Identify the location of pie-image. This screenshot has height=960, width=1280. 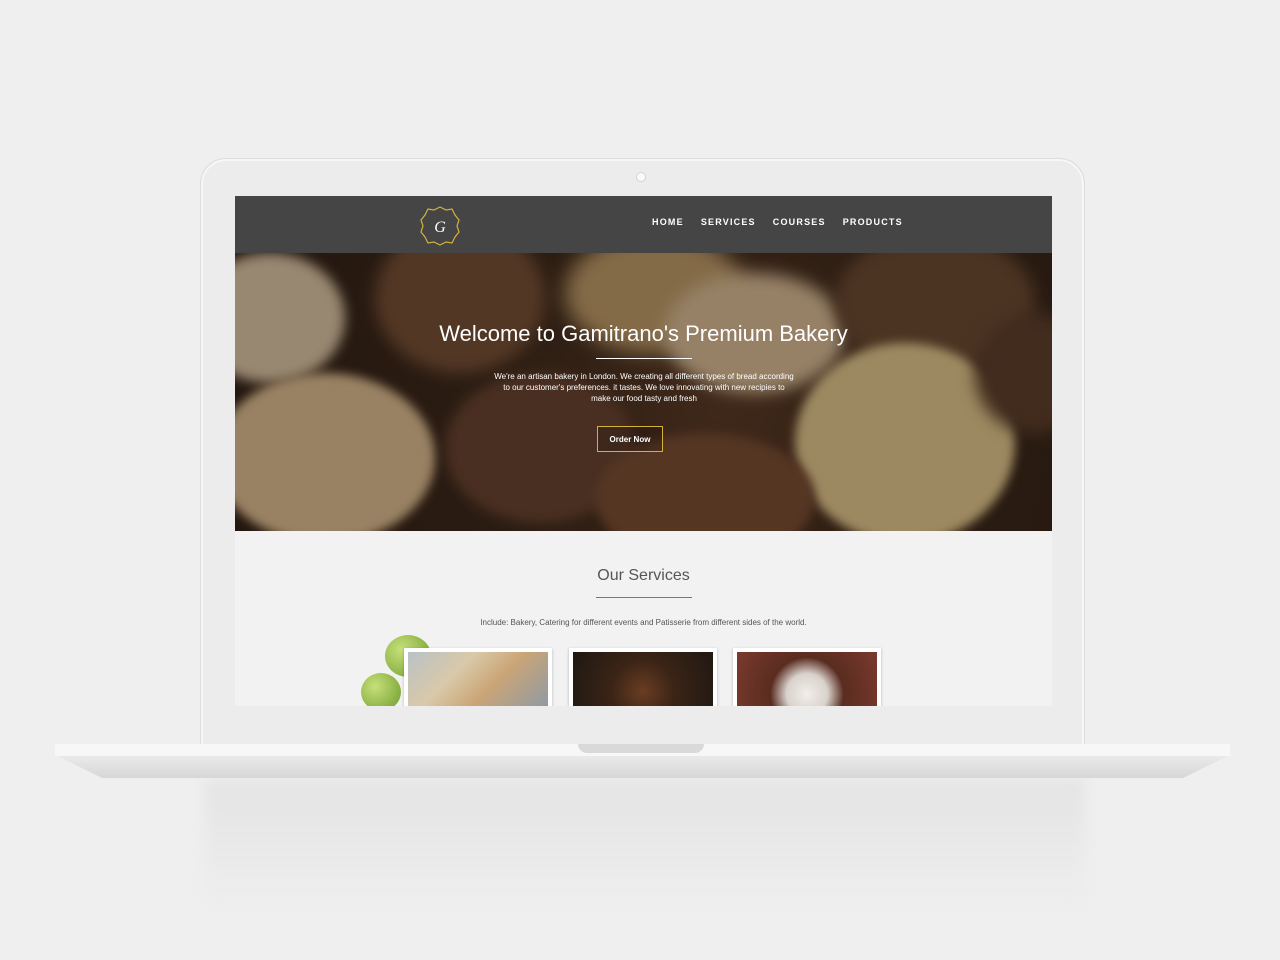
(807, 679).